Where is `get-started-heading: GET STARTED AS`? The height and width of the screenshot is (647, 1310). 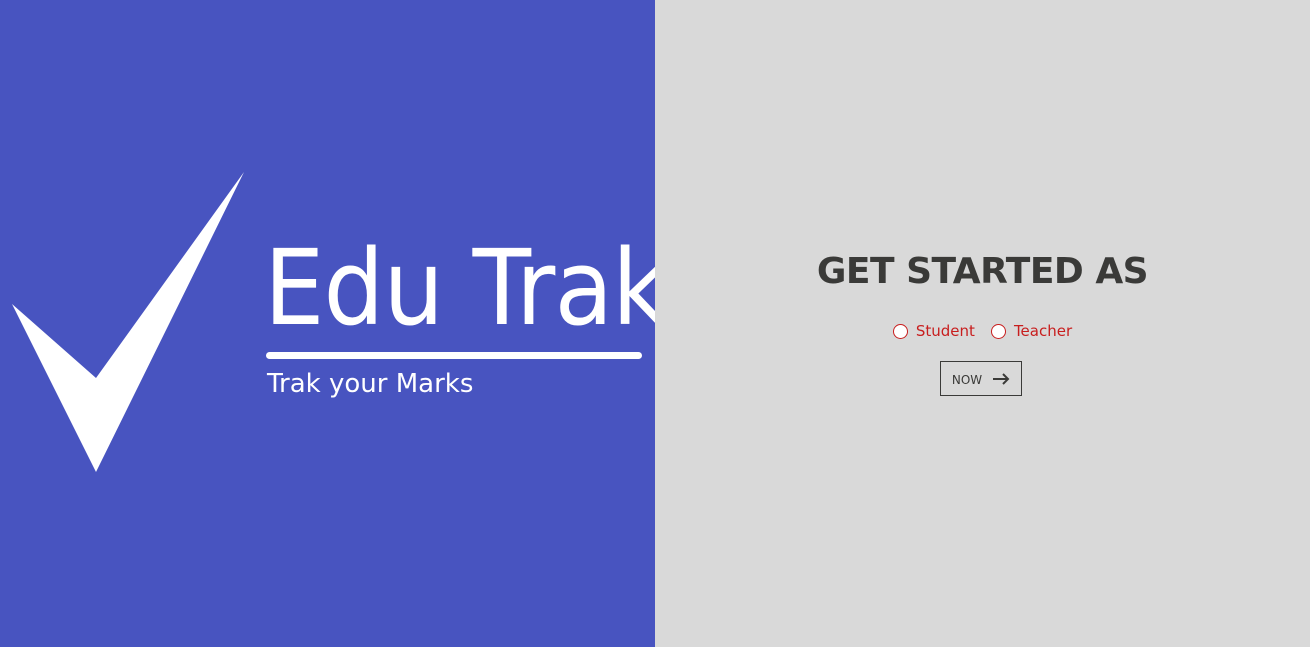
get-started-heading: GET STARTED AS is located at coordinates (982, 271).